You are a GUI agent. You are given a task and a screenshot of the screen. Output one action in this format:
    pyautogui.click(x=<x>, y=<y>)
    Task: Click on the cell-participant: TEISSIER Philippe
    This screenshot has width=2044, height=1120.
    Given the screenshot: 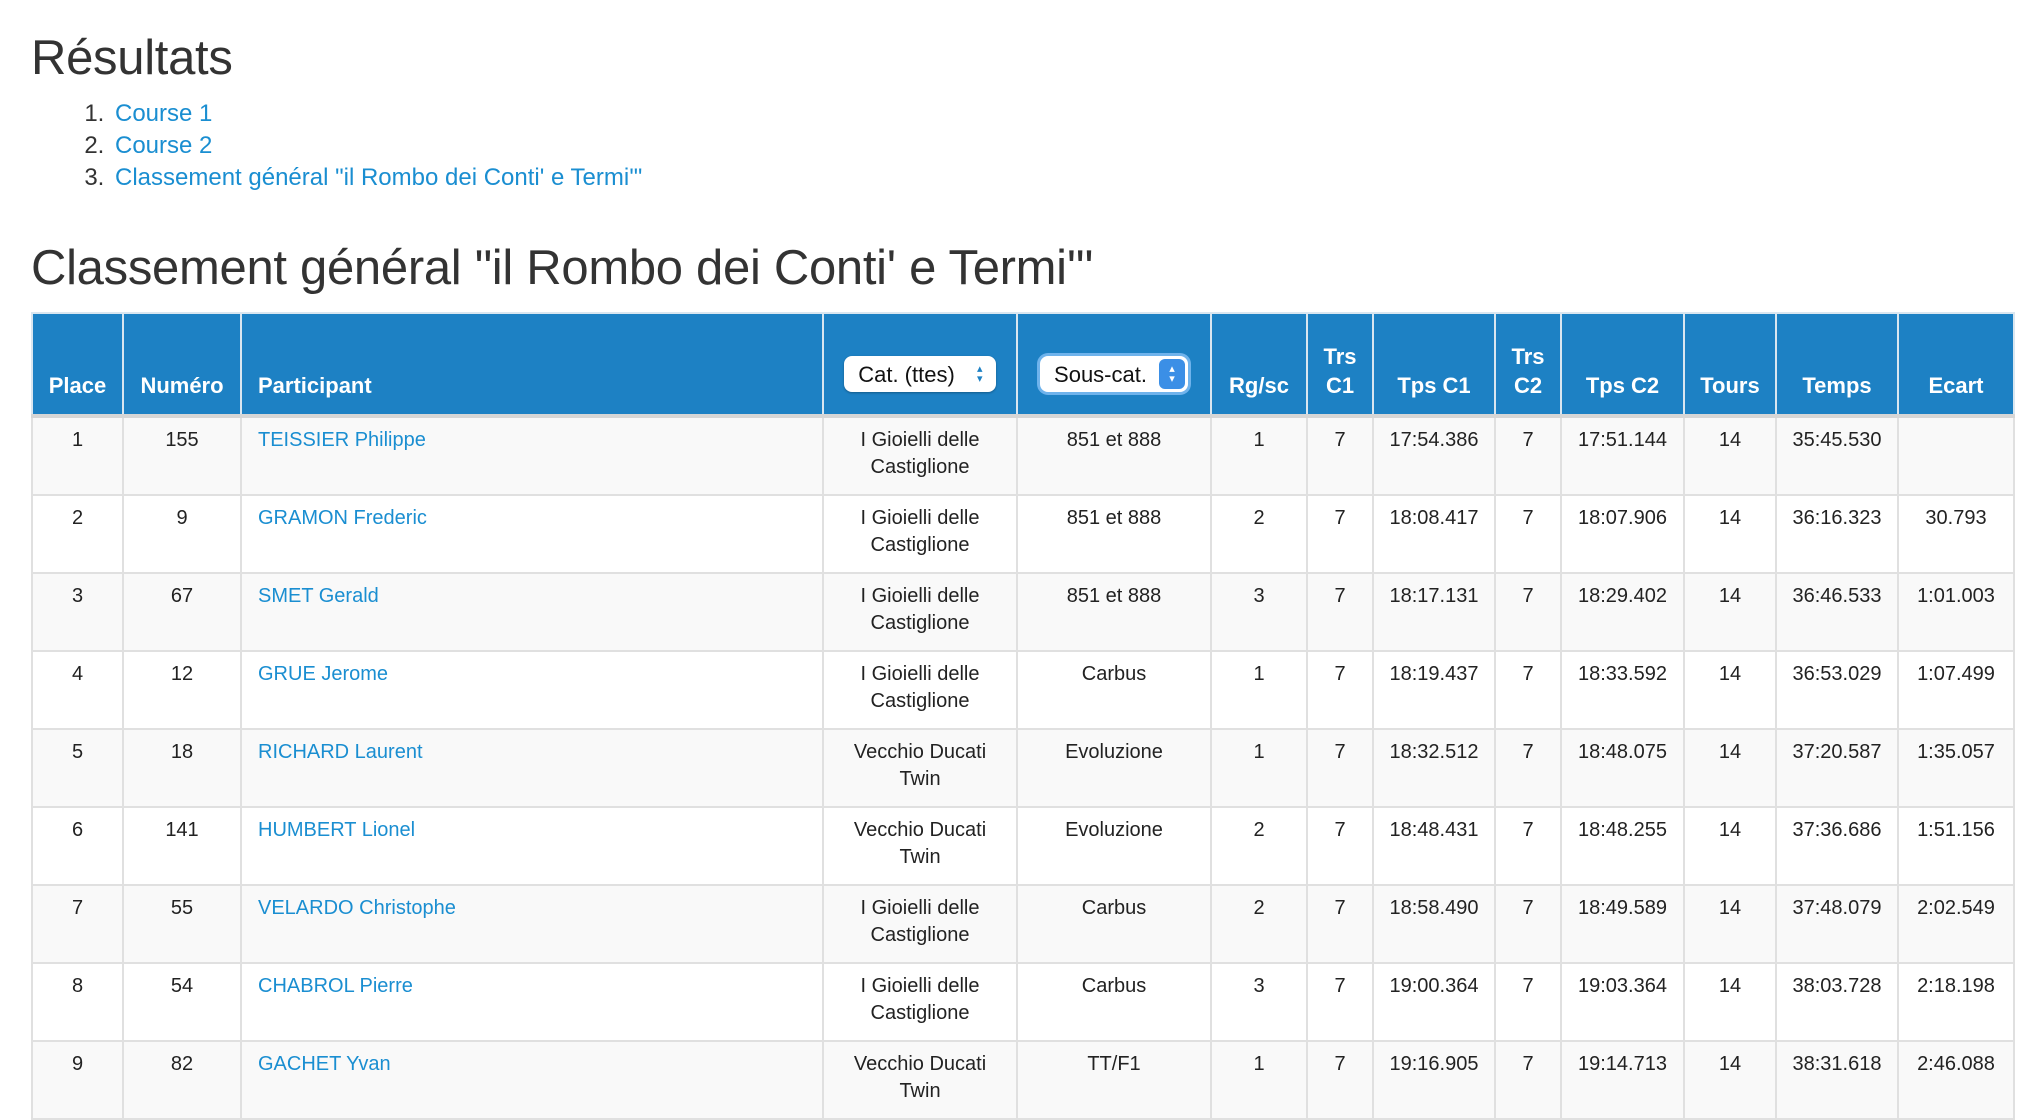 What is the action you would take?
    pyautogui.click(x=532, y=455)
    